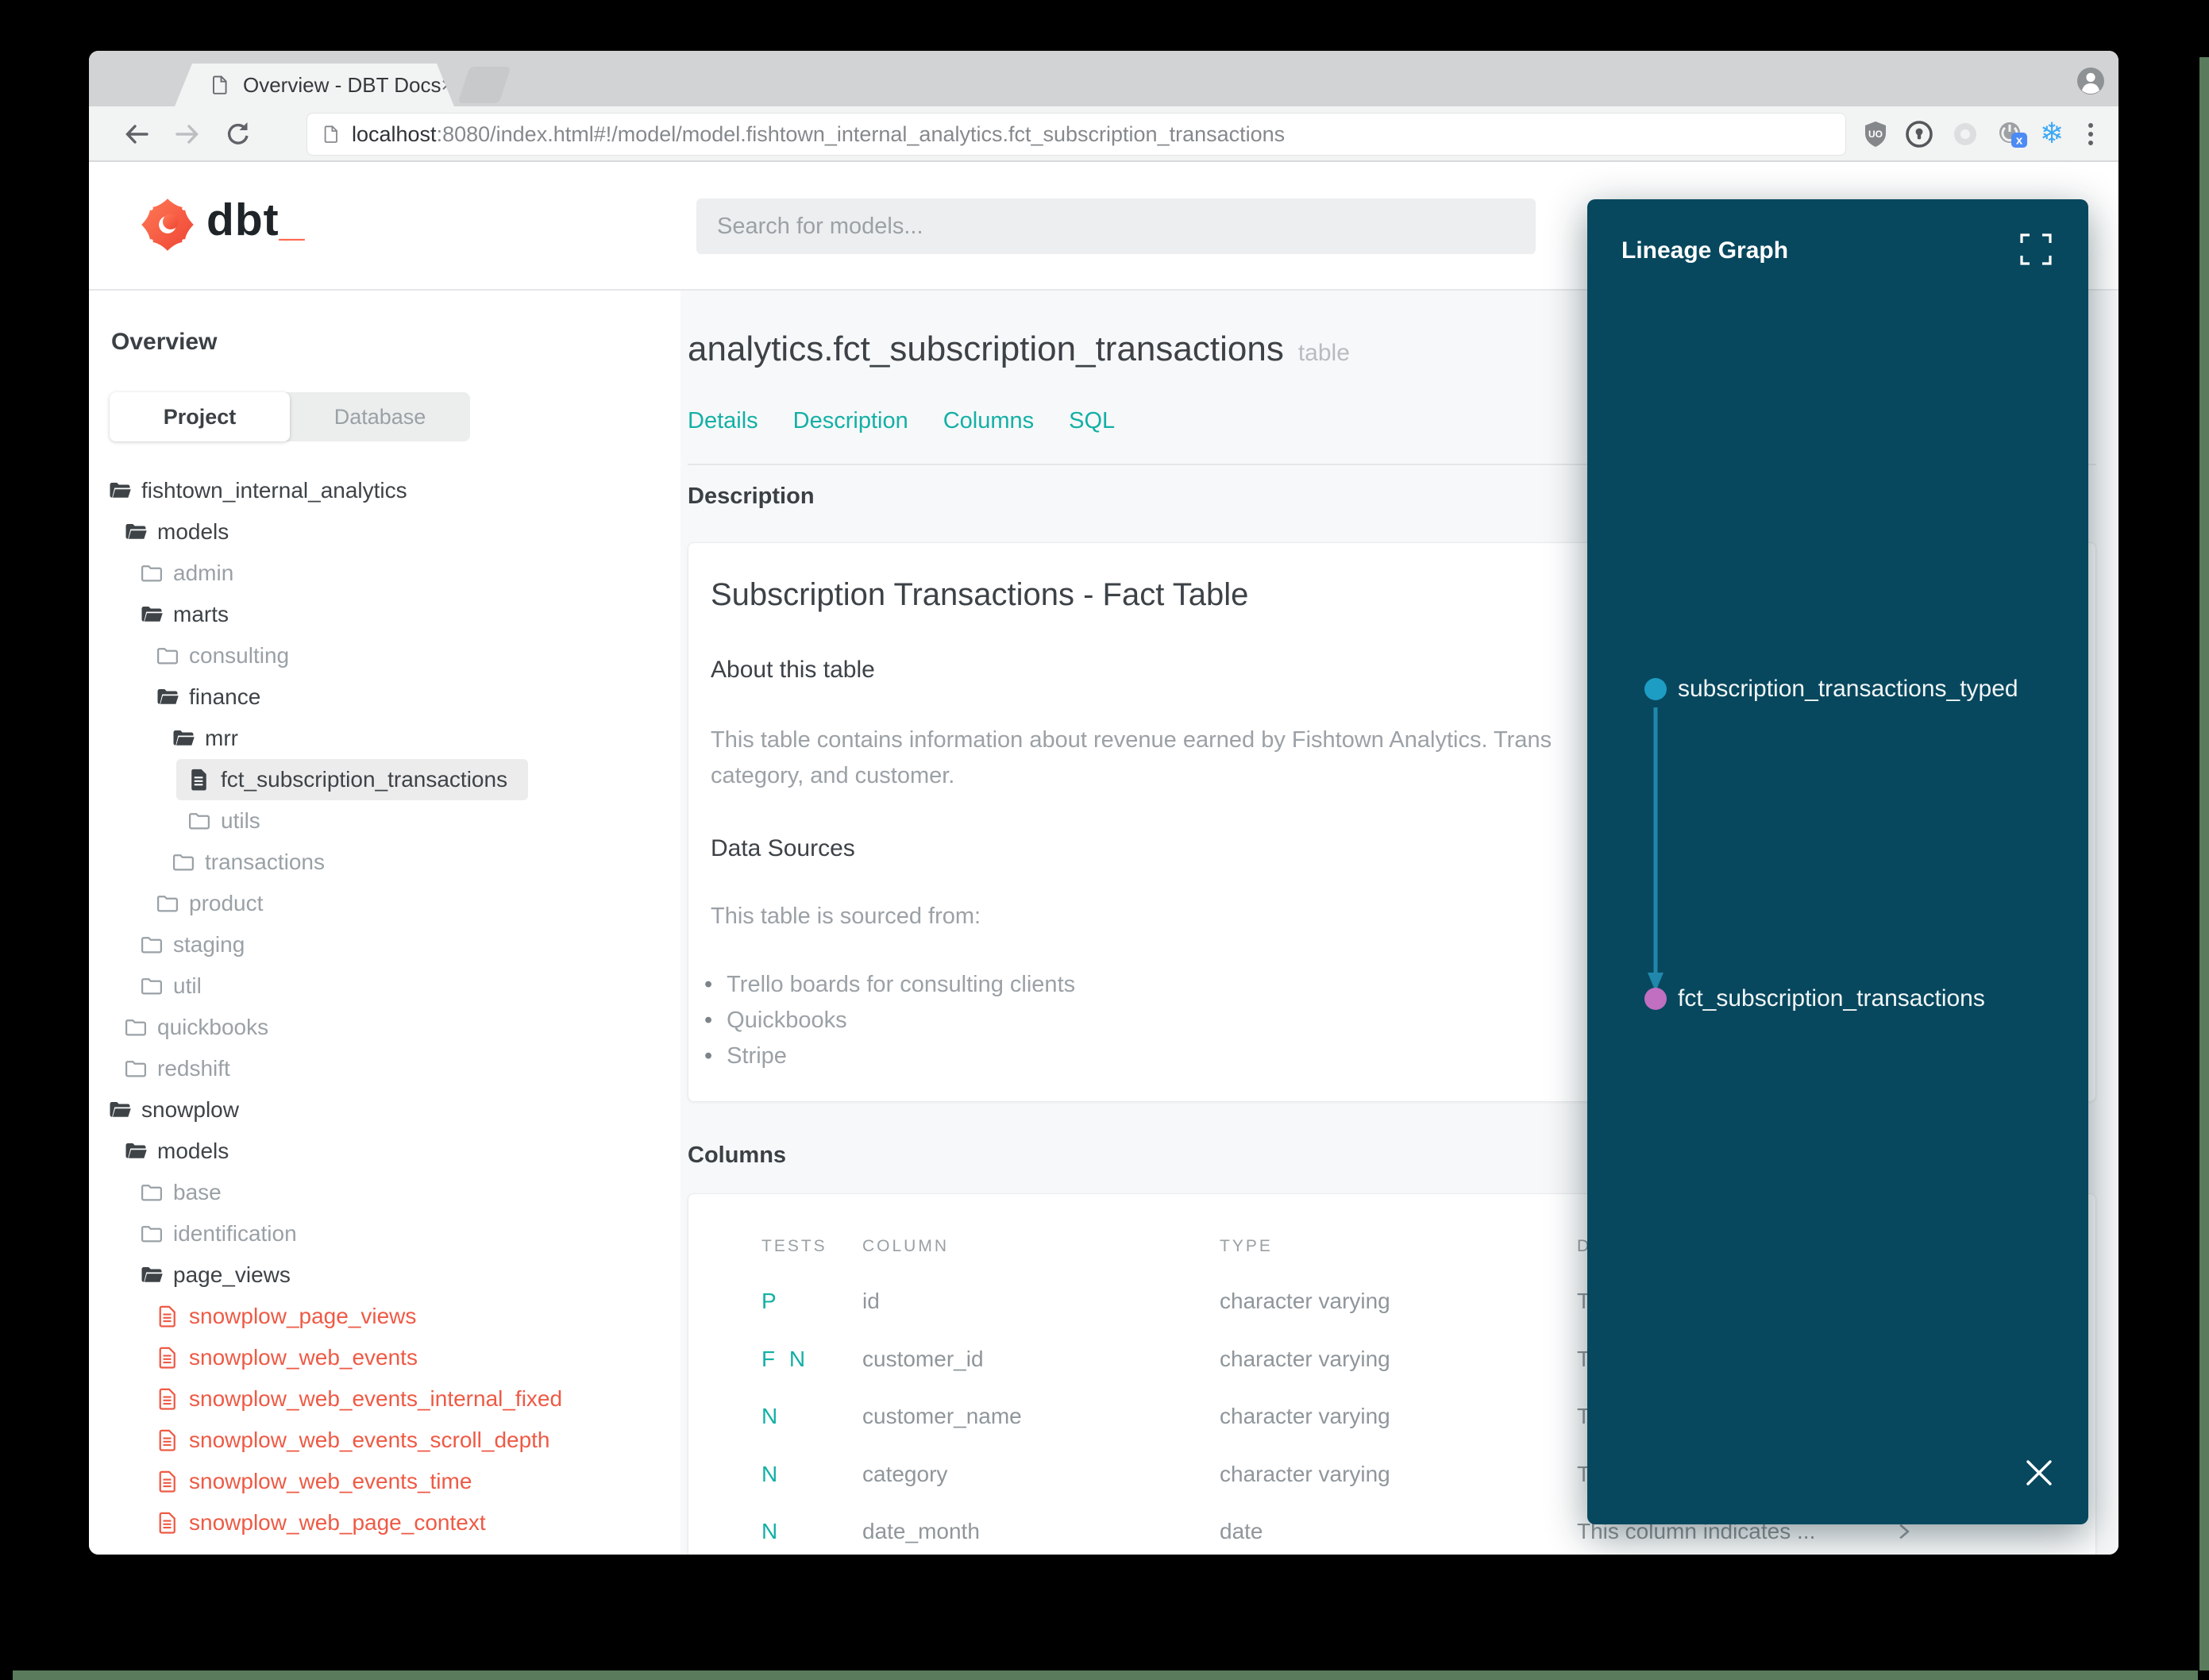 The image size is (2209, 1680). What do you see at coordinates (222, 738) in the screenshot?
I see `tree-item-label: mrr` at bounding box center [222, 738].